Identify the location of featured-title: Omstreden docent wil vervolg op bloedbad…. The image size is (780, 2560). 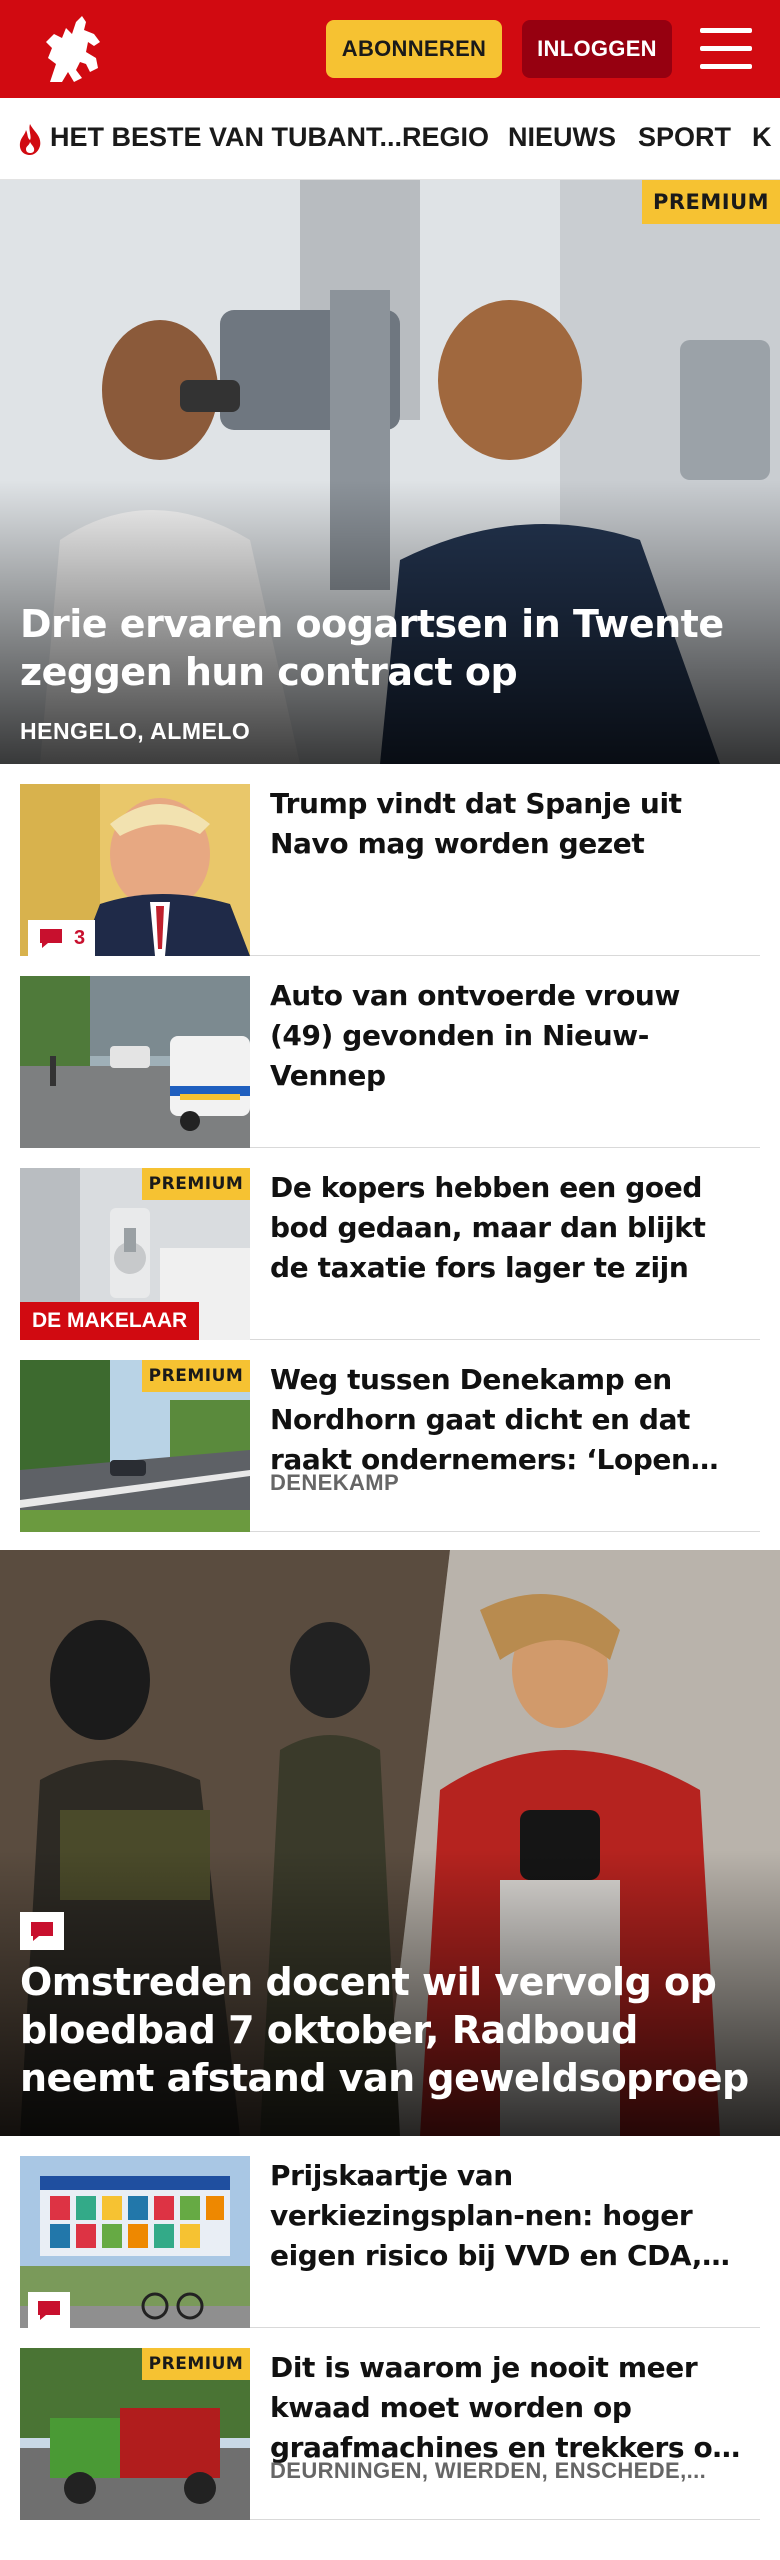
(390, 2030).